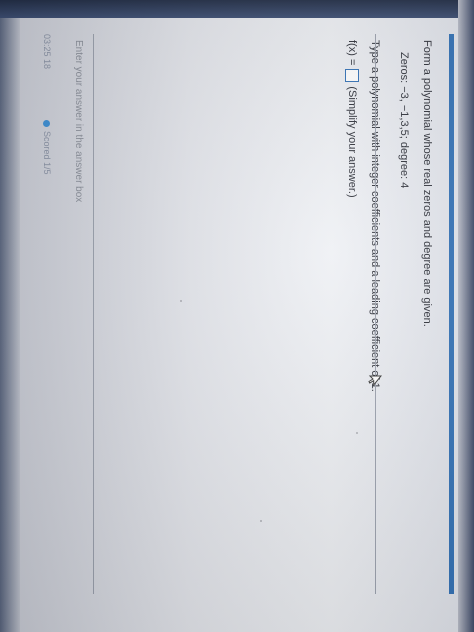 The image size is (474, 632). What do you see at coordinates (93, 314) in the screenshot?
I see `footer-divider` at bounding box center [93, 314].